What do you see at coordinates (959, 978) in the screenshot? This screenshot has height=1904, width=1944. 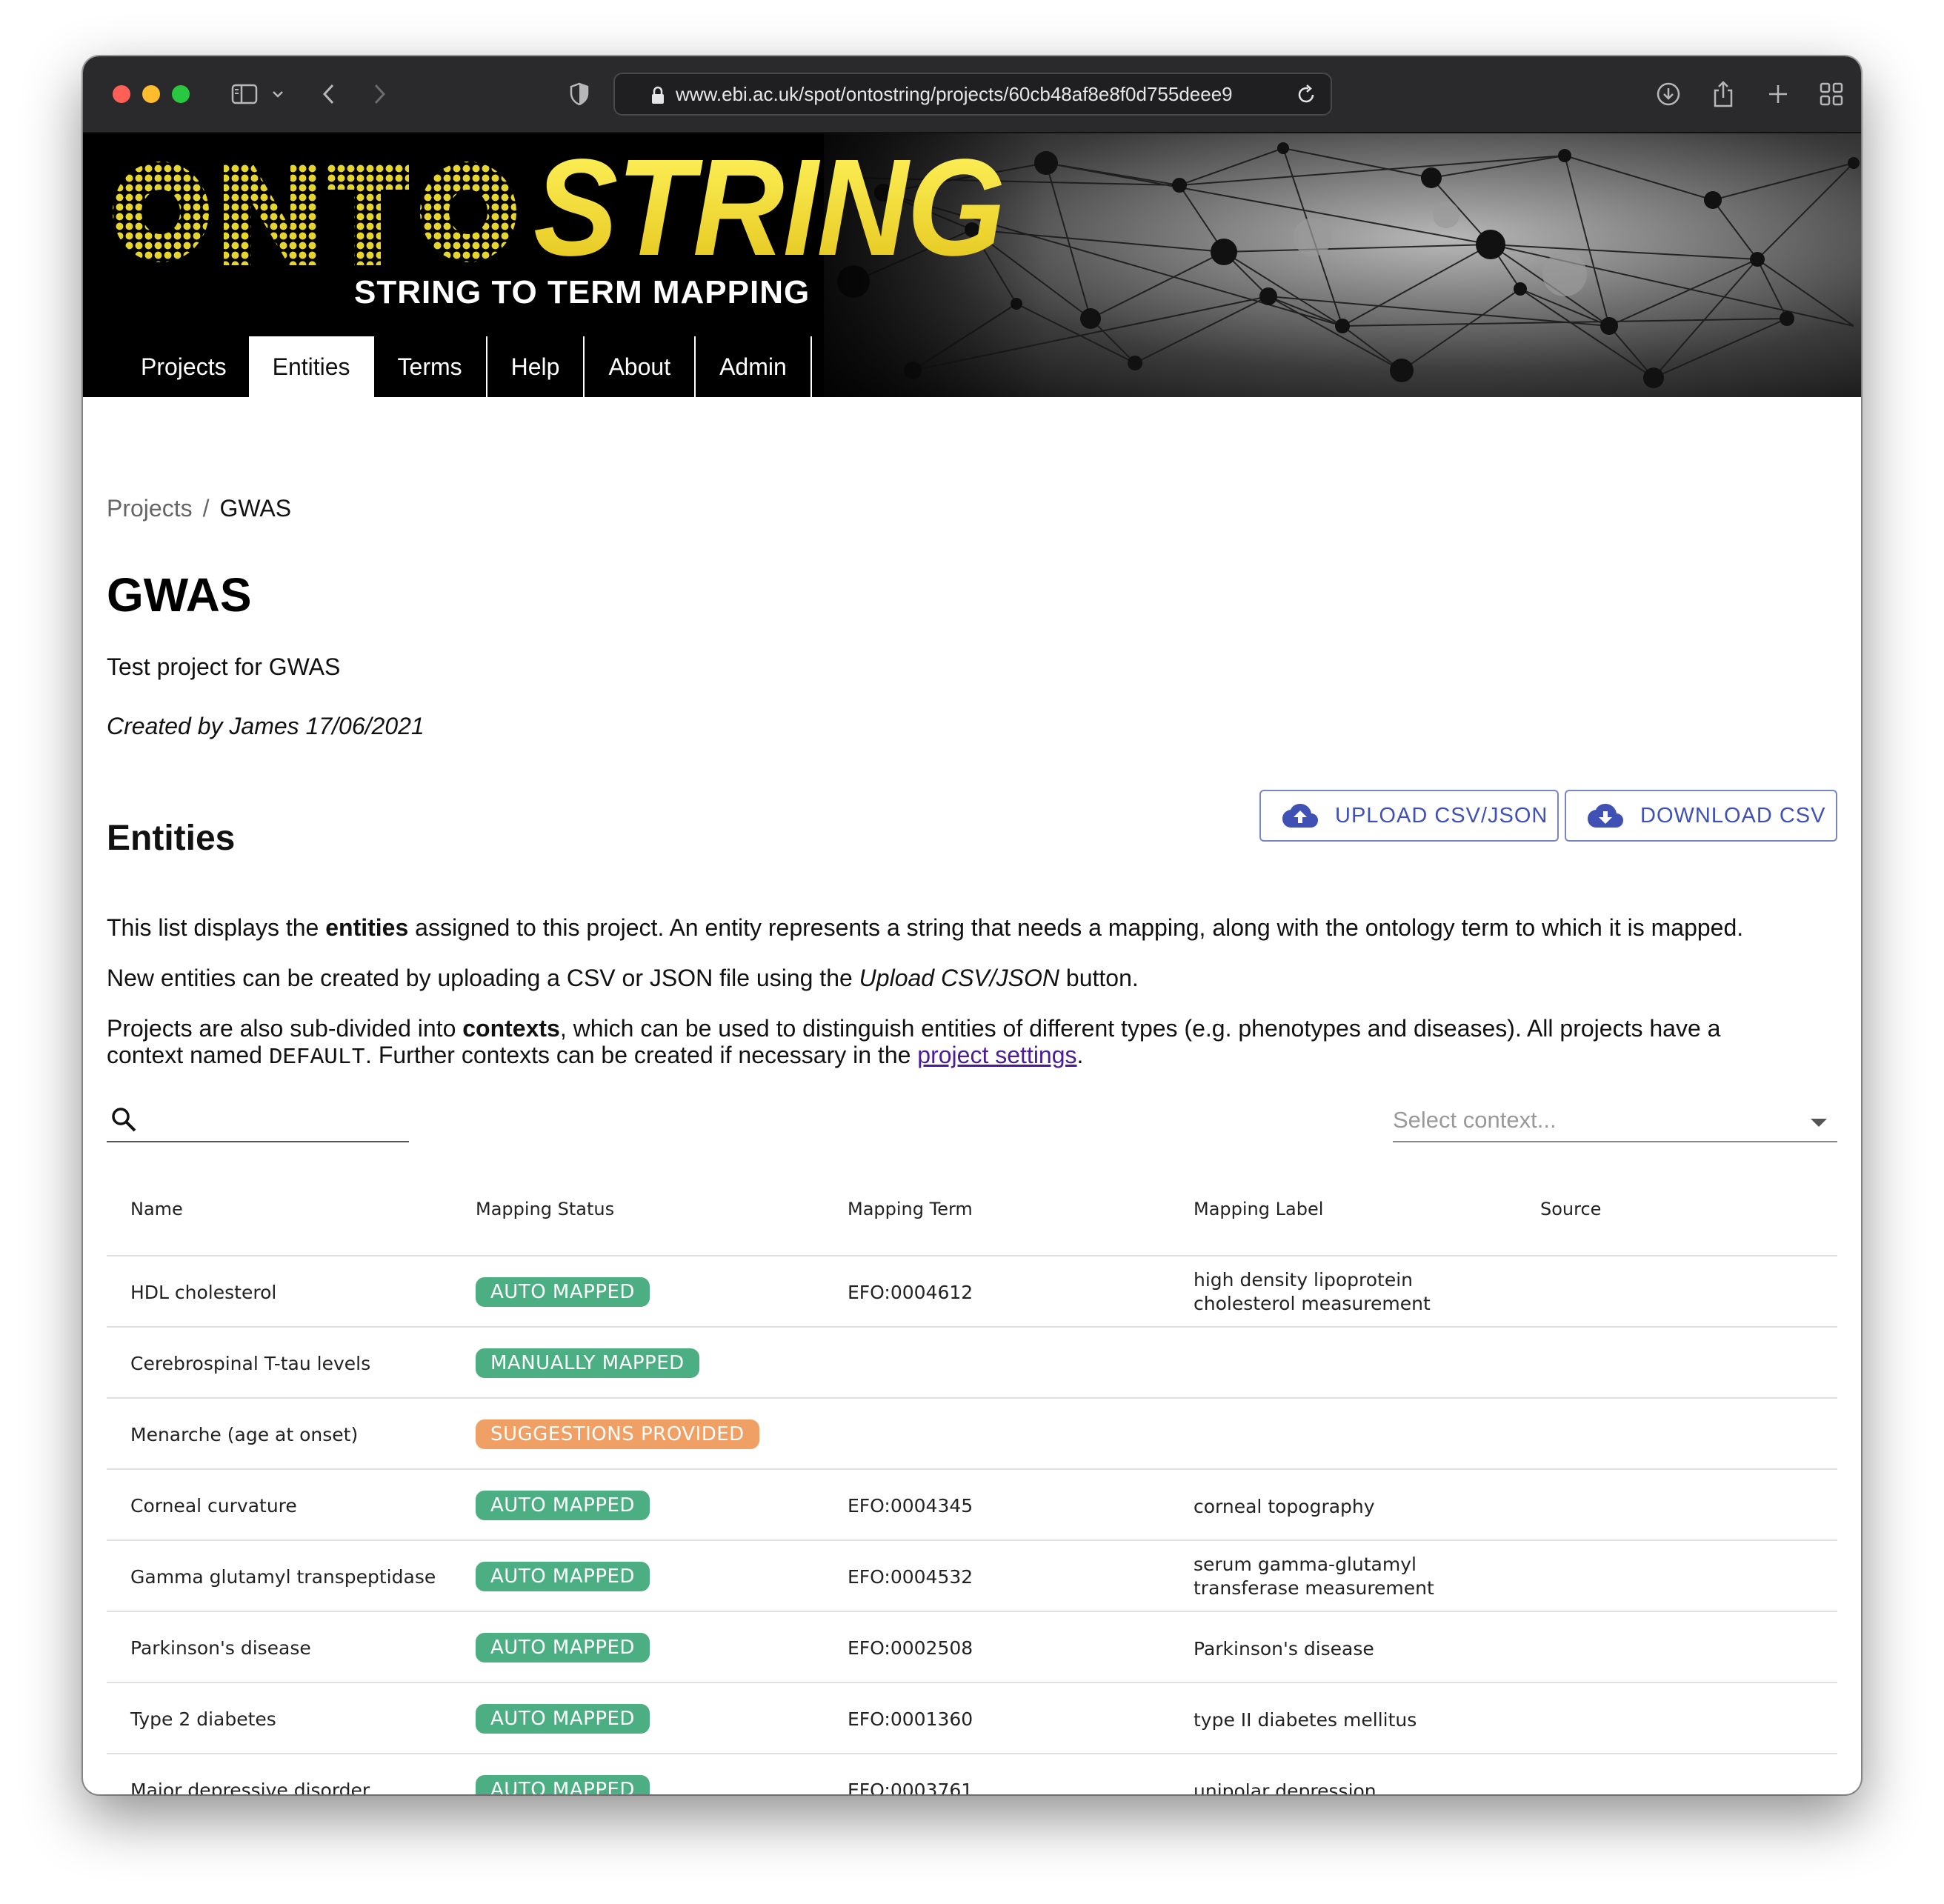 I see `create-text-upload: Upload CSV/JSON` at bounding box center [959, 978].